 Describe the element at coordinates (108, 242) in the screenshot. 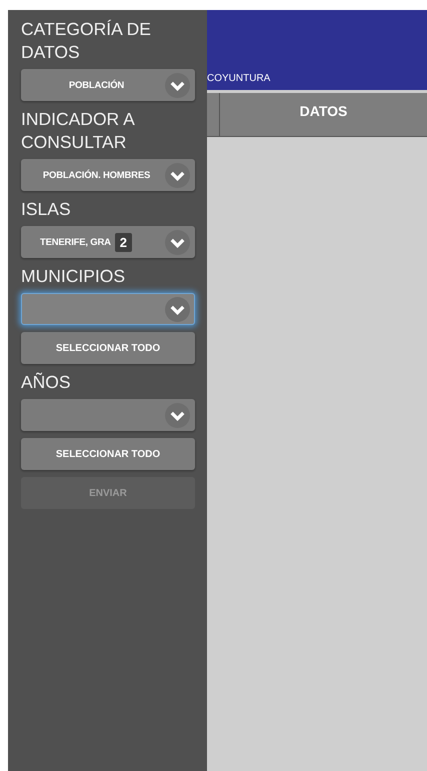

I see `dropdown: TENERIFE, GRA 2` at that location.